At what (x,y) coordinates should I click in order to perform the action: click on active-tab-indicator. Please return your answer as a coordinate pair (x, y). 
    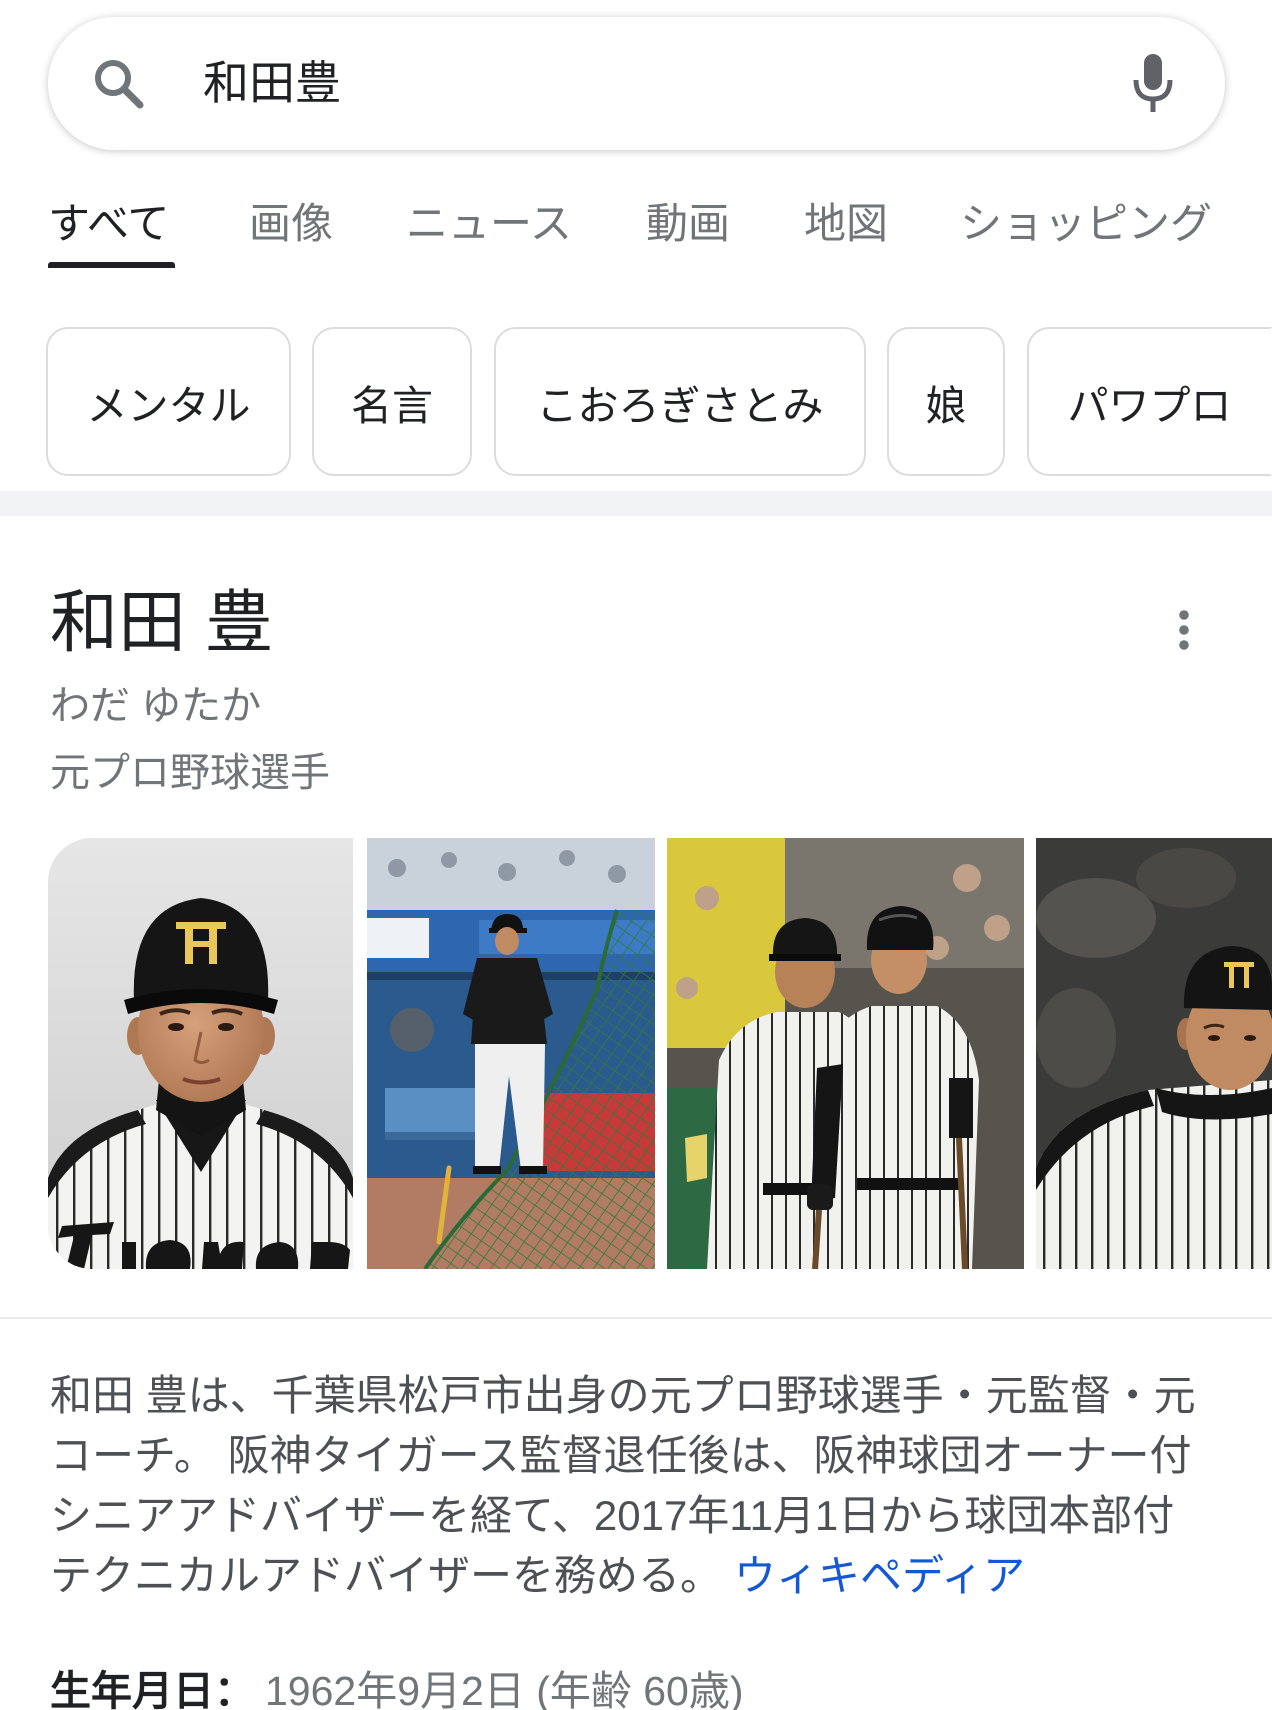
    Looking at the image, I should click on (111, 265).